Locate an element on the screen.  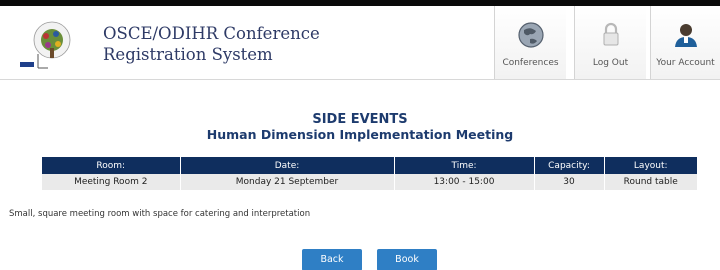
column-header-layout: Layout: is located at coordinates (650, 165).